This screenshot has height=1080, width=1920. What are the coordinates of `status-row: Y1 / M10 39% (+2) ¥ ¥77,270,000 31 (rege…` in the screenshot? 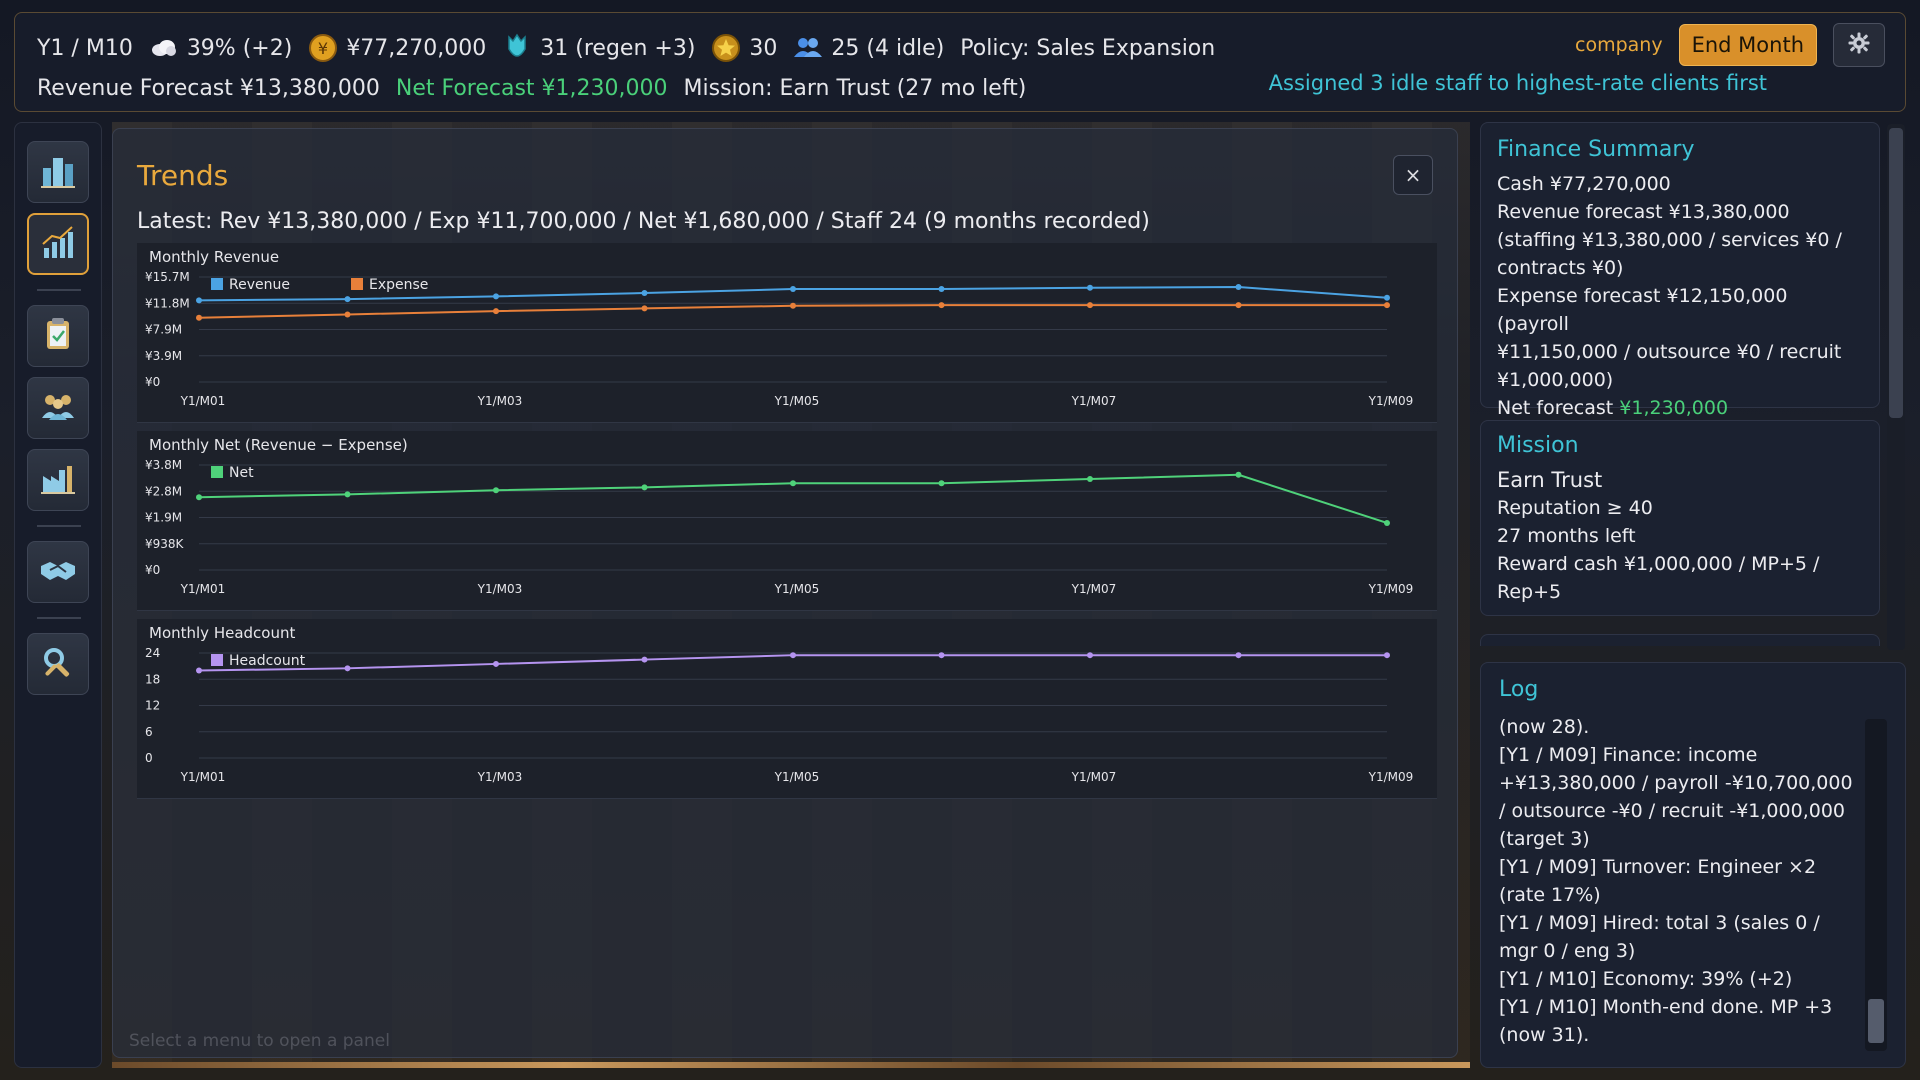 It's located at (634, 48).